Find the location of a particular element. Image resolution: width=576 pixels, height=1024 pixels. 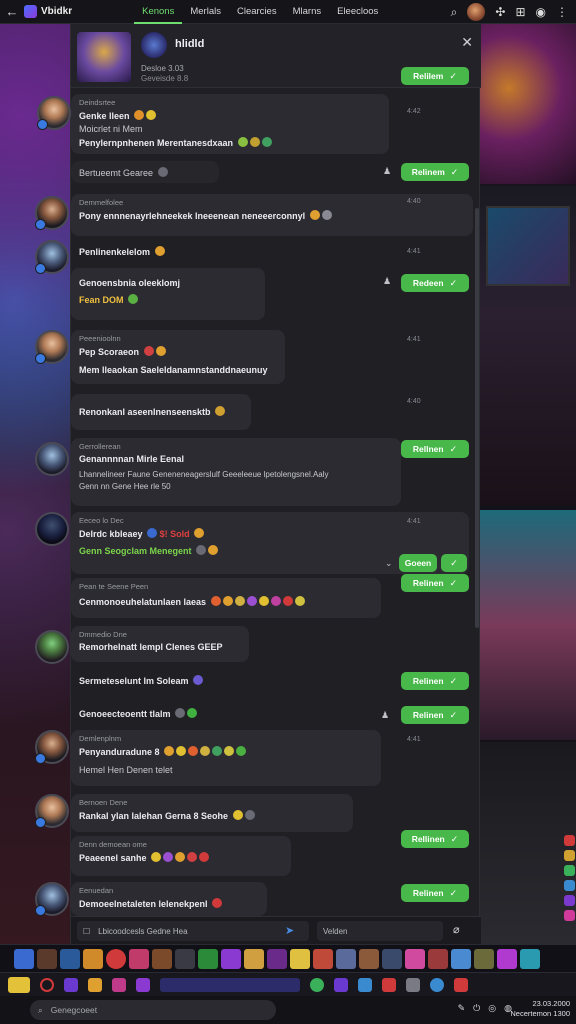

chevron-down-icon: ⌄ is located at coordinates (389, 563).